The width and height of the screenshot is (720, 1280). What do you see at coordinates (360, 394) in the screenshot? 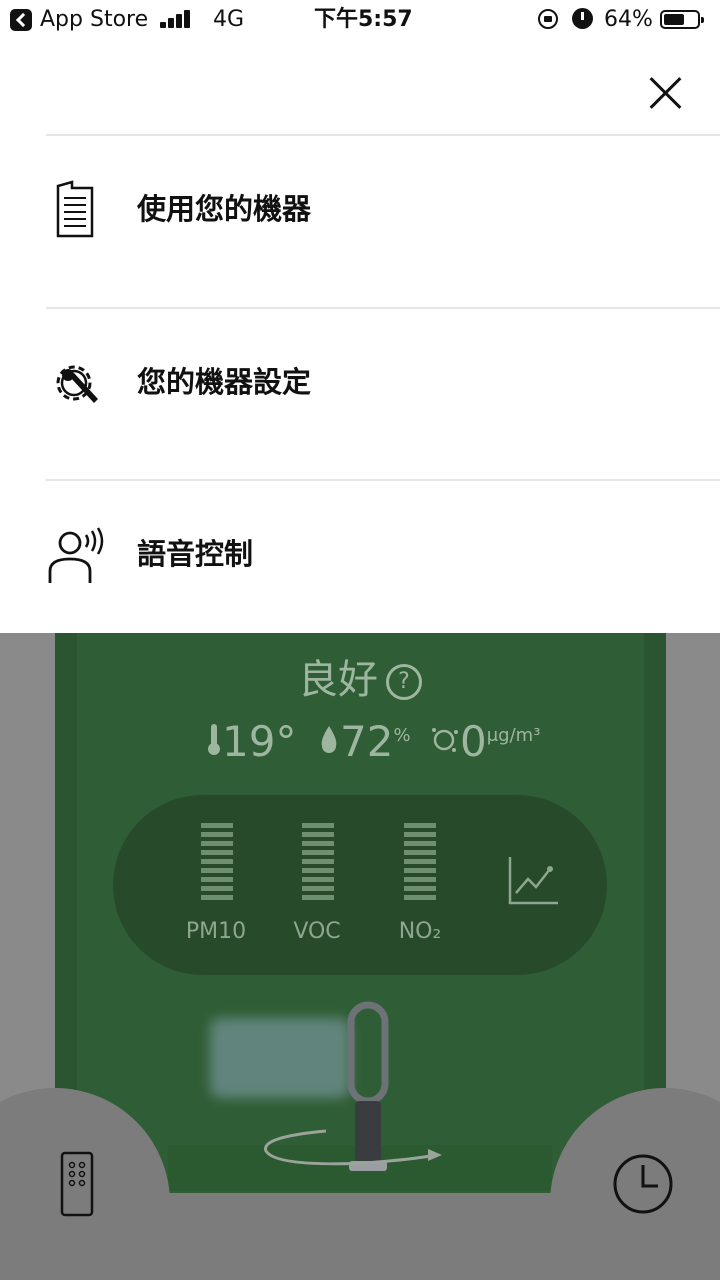
I see `menu-item-machine-settings: 您的機器設定` at bounding box center [360, 394].